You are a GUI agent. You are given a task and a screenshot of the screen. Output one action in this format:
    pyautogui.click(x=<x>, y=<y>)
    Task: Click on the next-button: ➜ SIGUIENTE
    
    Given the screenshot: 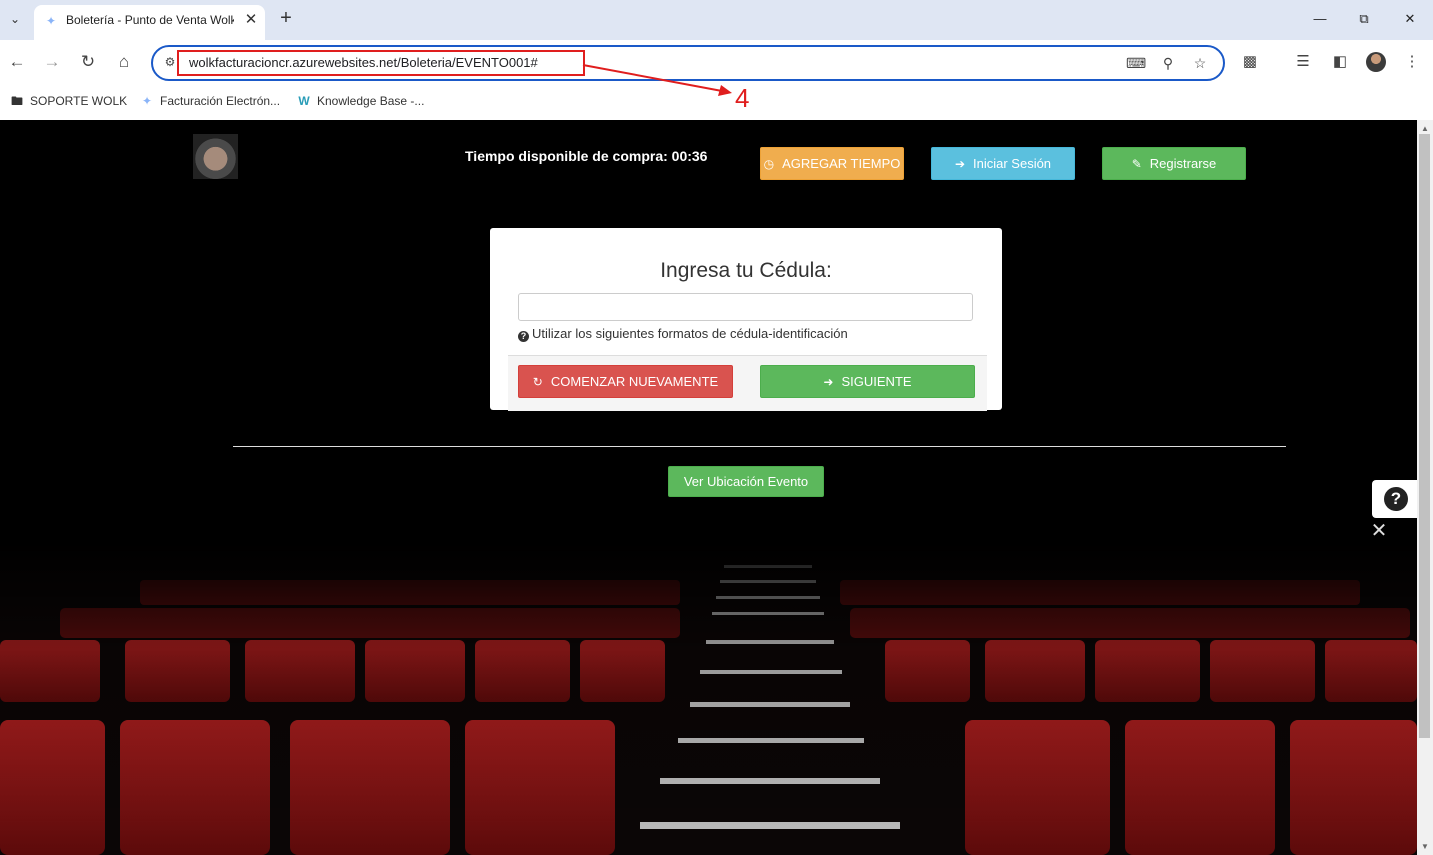 What is the action you would take?
    pyautogui.click(x=867, y=381)
    